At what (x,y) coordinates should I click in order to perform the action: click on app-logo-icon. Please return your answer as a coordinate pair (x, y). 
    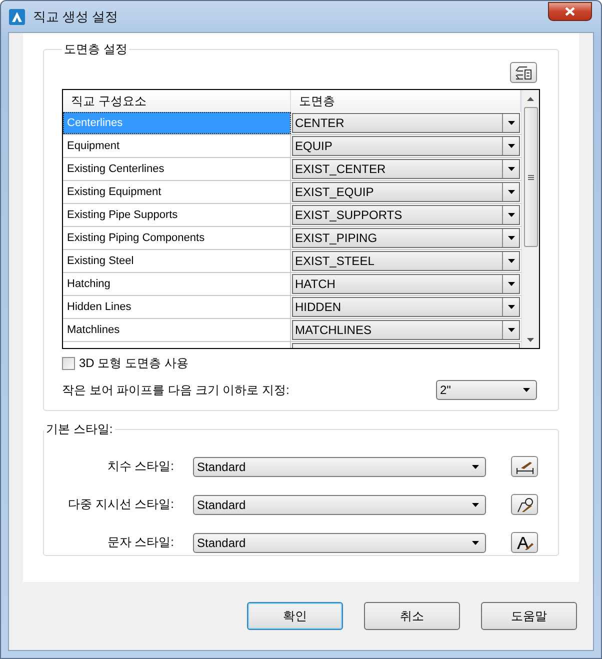
    Looking at the image, I should click on (17, 16).